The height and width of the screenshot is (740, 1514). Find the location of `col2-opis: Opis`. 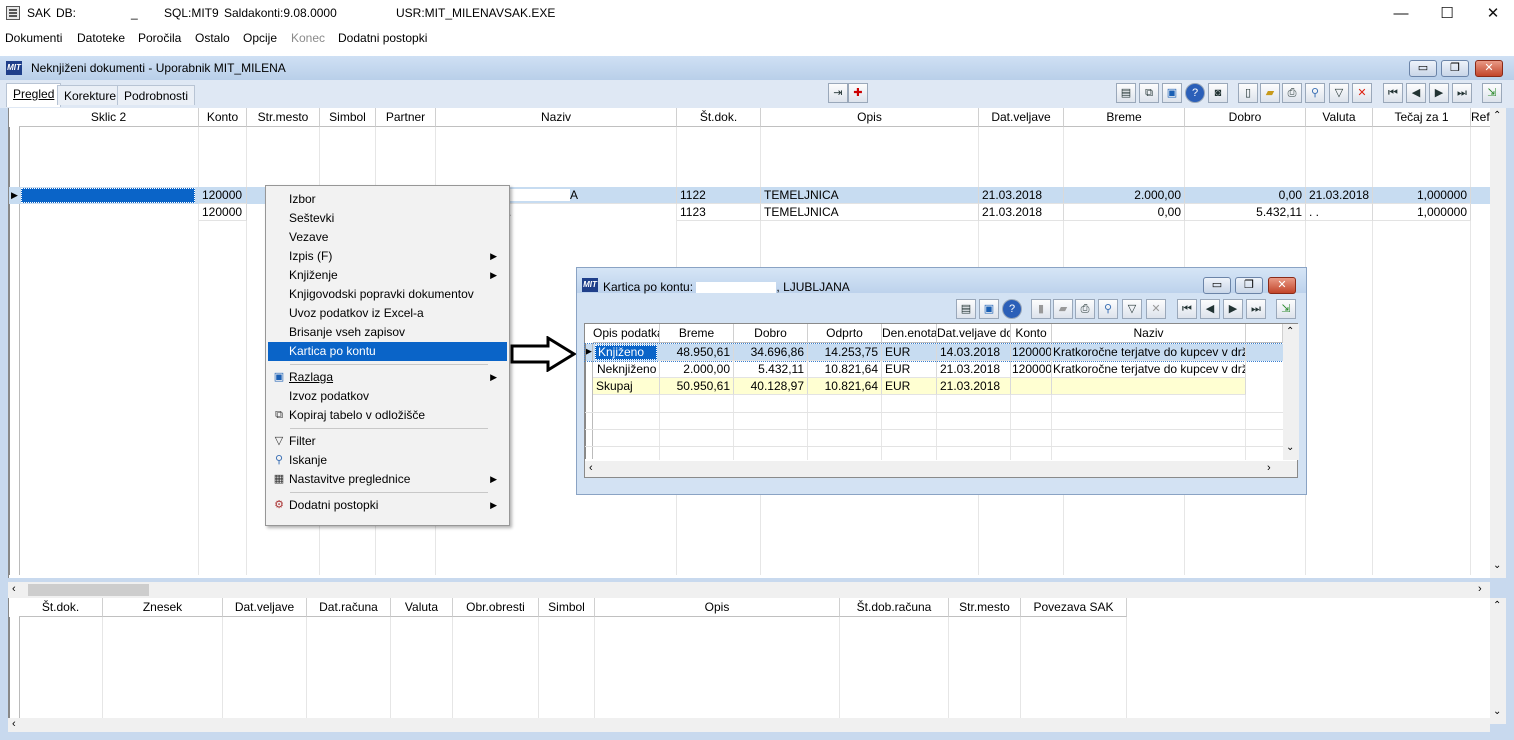

col2-opis: Opis is located at coordinates (717, 607).